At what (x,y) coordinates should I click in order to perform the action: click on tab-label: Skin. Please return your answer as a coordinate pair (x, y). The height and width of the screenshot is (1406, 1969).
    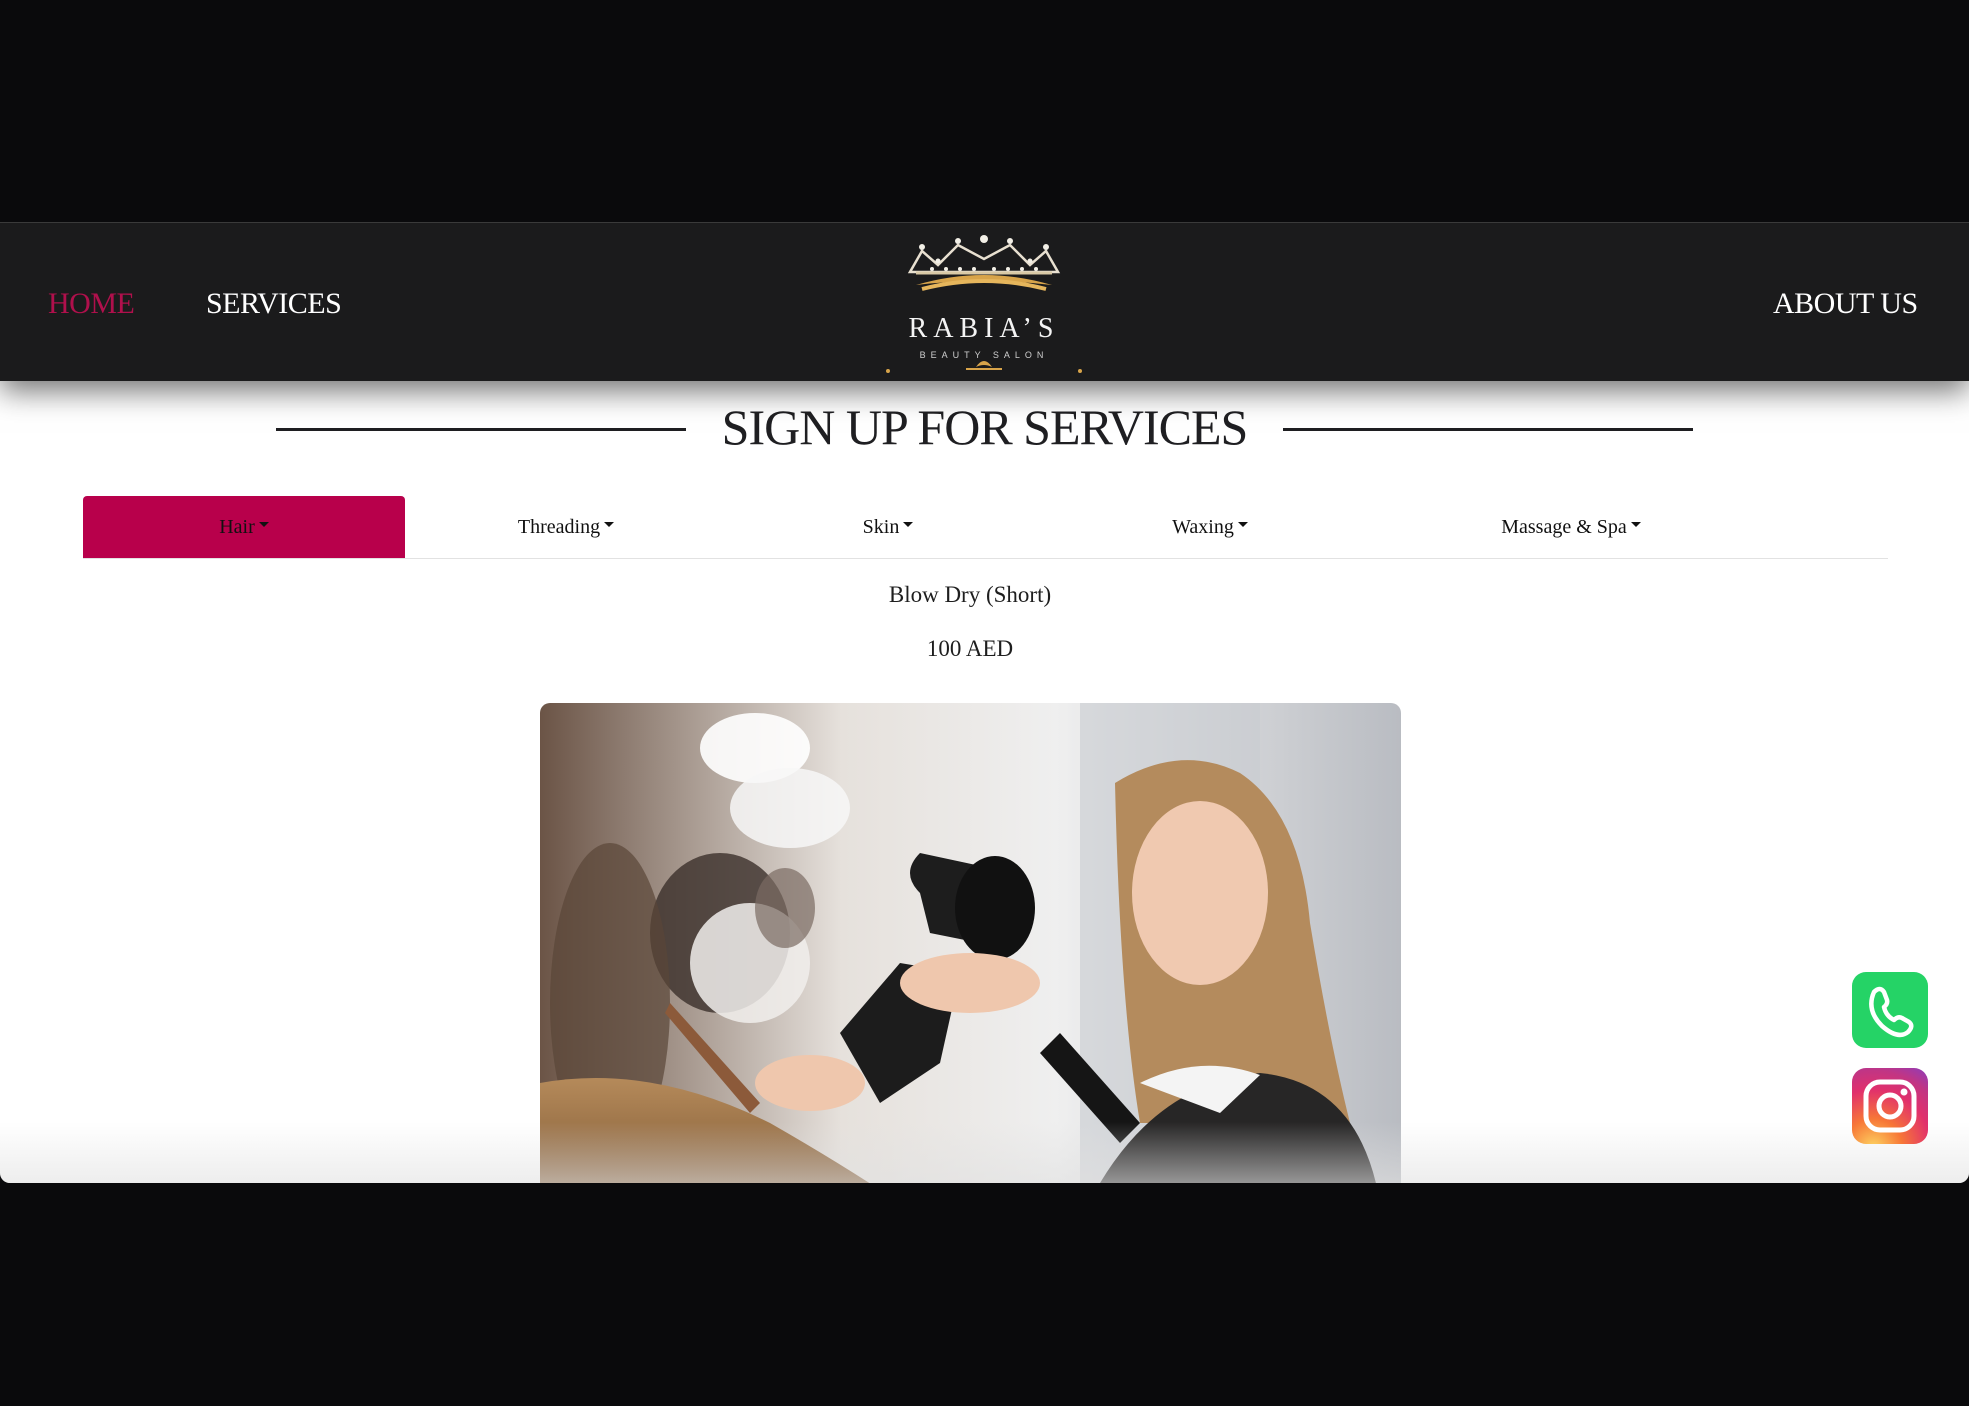
    Looking at the image, I should click on (881, 526).